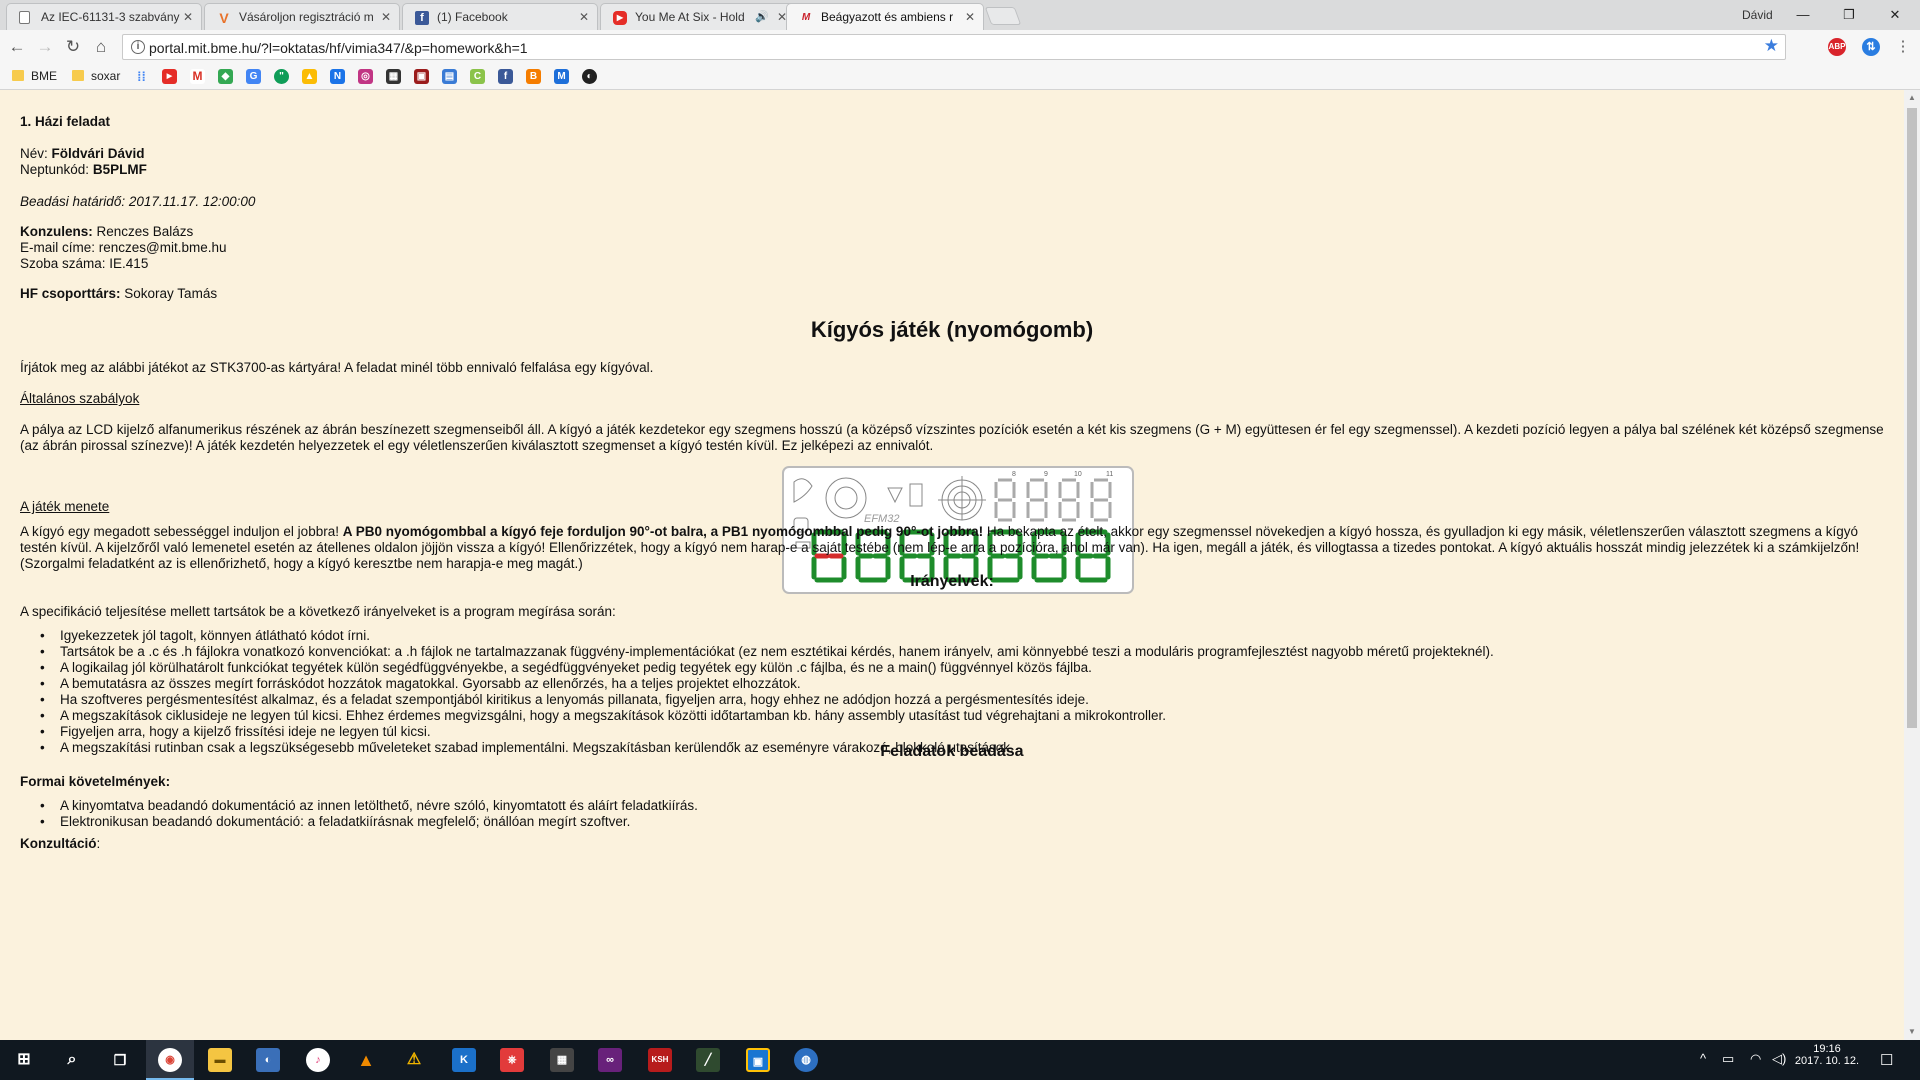 This screenshot has width=1920, height=1080. I want to click on consultant-label: Konzulens:, so click(56, 231).